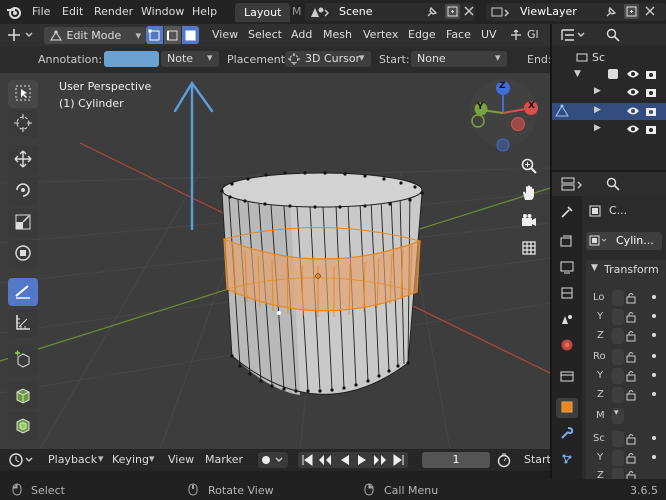 This screenshot has height=500, width=666. Describe the element at coordinates (72, 459) in the screenshot. I see `menu-playback: Playback` at that location.